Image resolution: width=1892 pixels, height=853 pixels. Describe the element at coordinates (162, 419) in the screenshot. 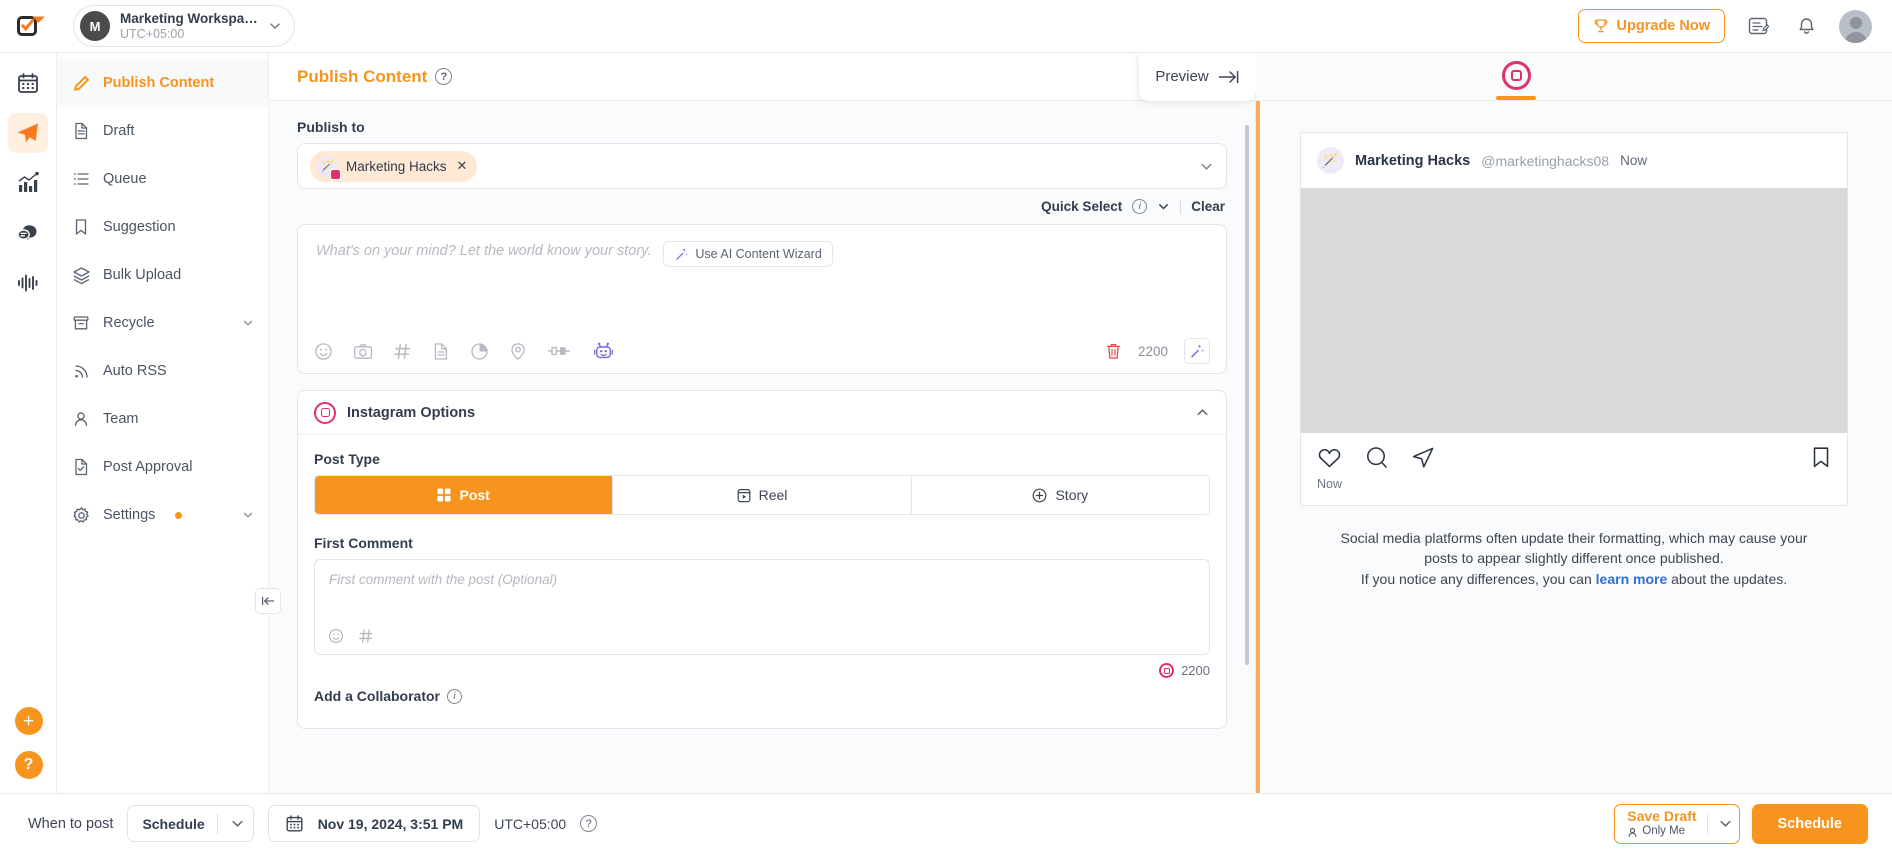

I see `sidebar-item-team: Team` at that location.